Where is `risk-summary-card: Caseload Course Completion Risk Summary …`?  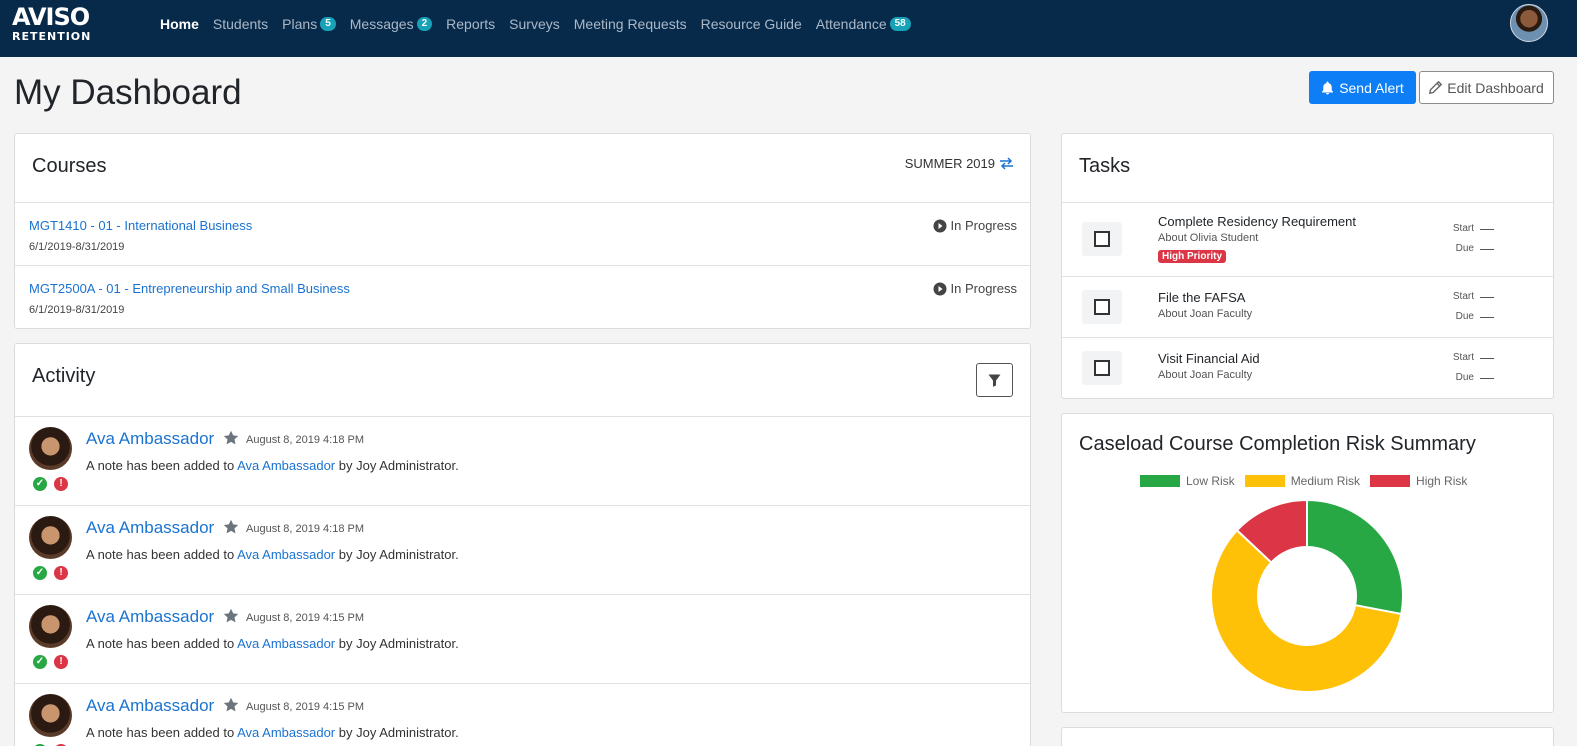 risk-summary-card: Caseload Course Completion Risk Summary … is located at coordinates (1307, 563).